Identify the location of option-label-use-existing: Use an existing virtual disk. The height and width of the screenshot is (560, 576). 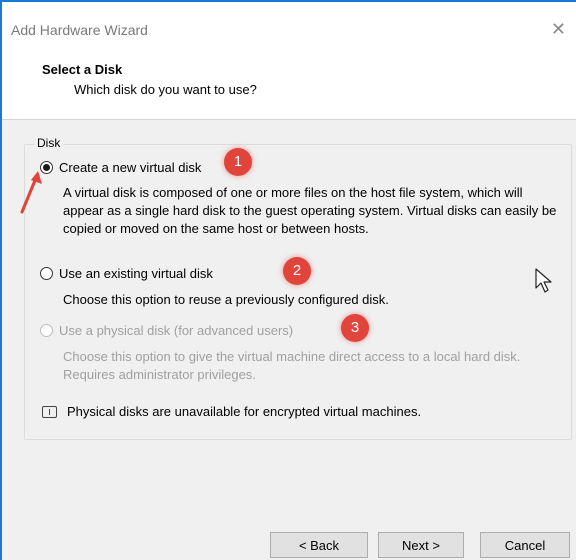
(136, 273).